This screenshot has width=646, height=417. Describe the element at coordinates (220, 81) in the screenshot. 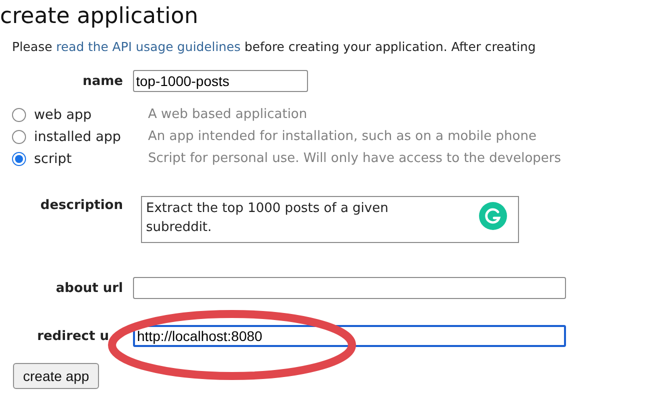

I see `name-input: top-1000-posts` at that location.